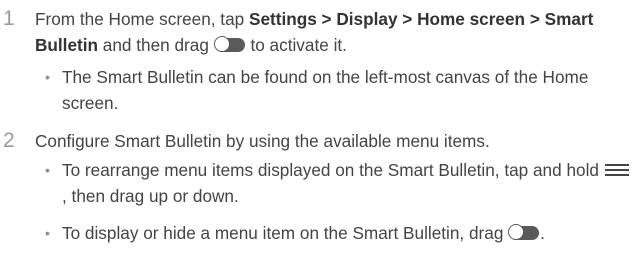  I want to click on step-number: 1, so click(9, 18).